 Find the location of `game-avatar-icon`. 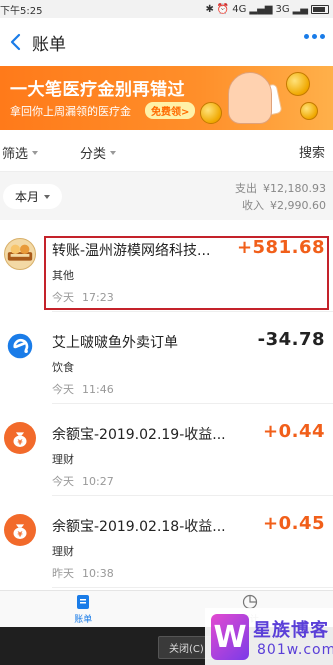

game-avatar-icon is located at coordinates (20, 254).